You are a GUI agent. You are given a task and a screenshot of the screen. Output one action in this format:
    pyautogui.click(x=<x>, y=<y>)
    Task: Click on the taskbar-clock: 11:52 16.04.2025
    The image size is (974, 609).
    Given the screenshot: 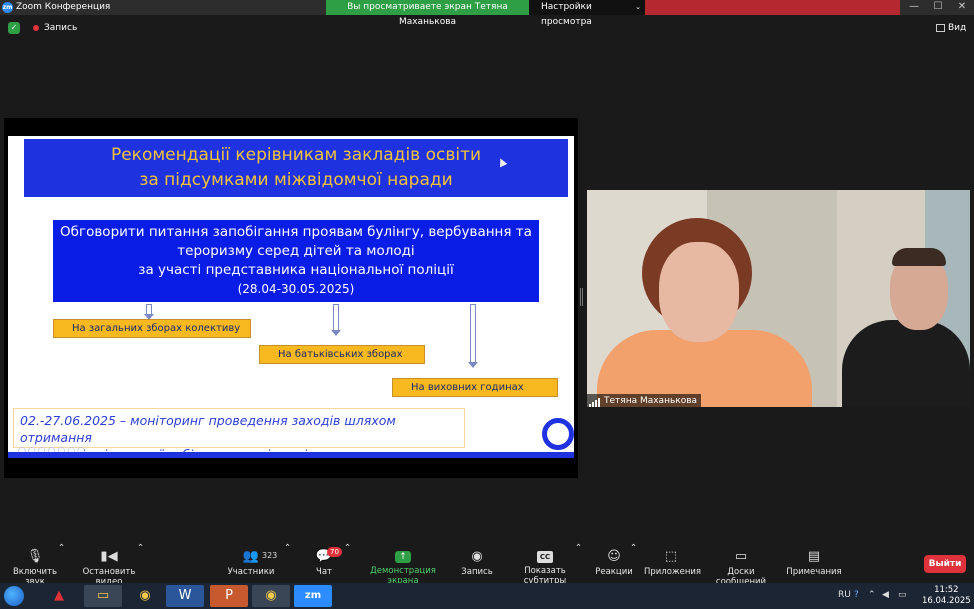 What is the action you would take?
    pyautogui.click(x=946, y=596)
    